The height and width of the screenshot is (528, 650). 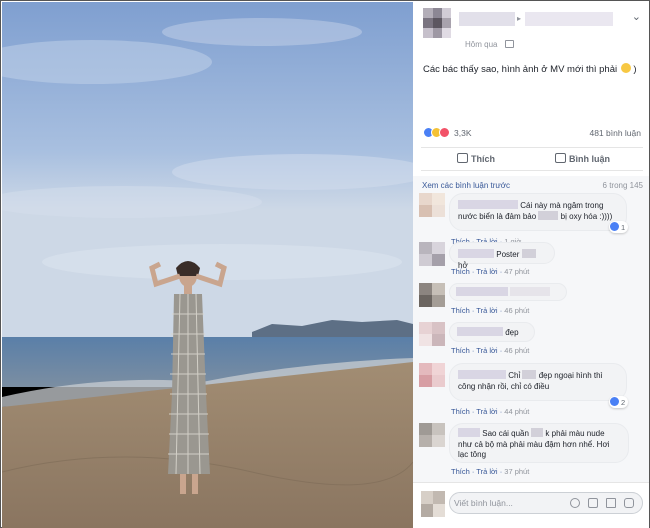 I want to click on like-icon, so click(x=462, y=158).